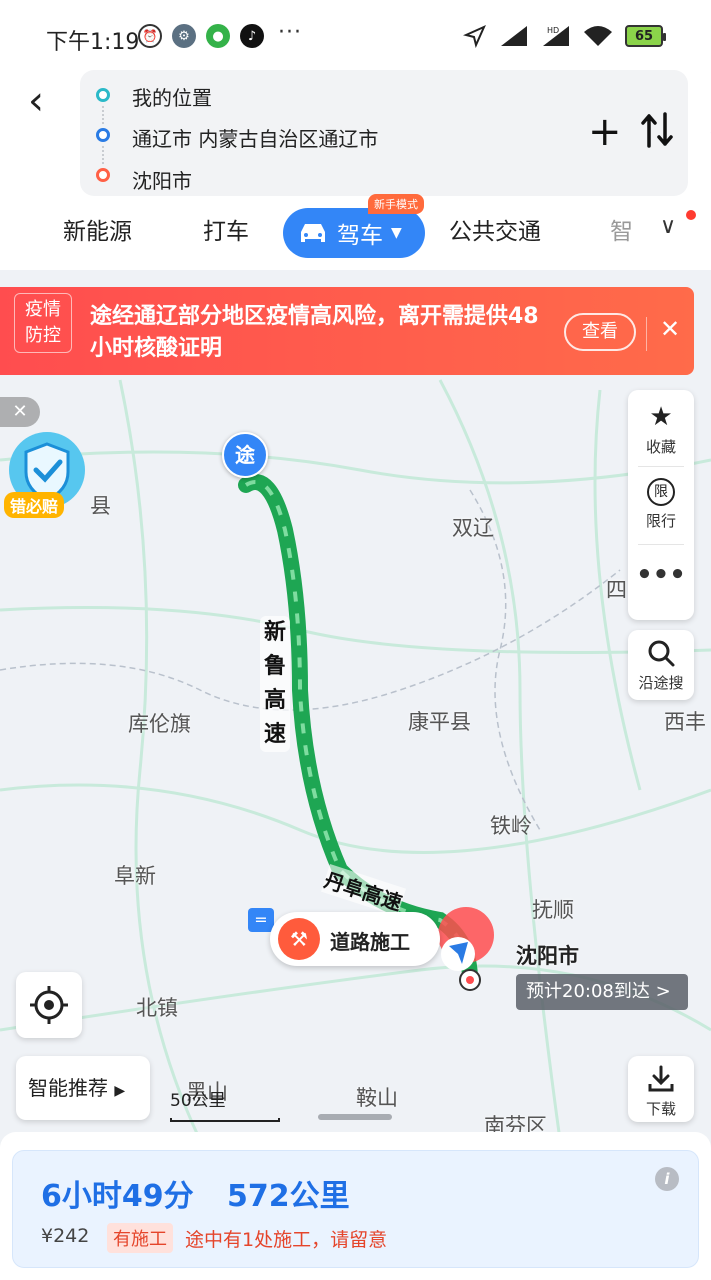  I want to click on epidemic-tag-line: 疫情, so click(43, 309).